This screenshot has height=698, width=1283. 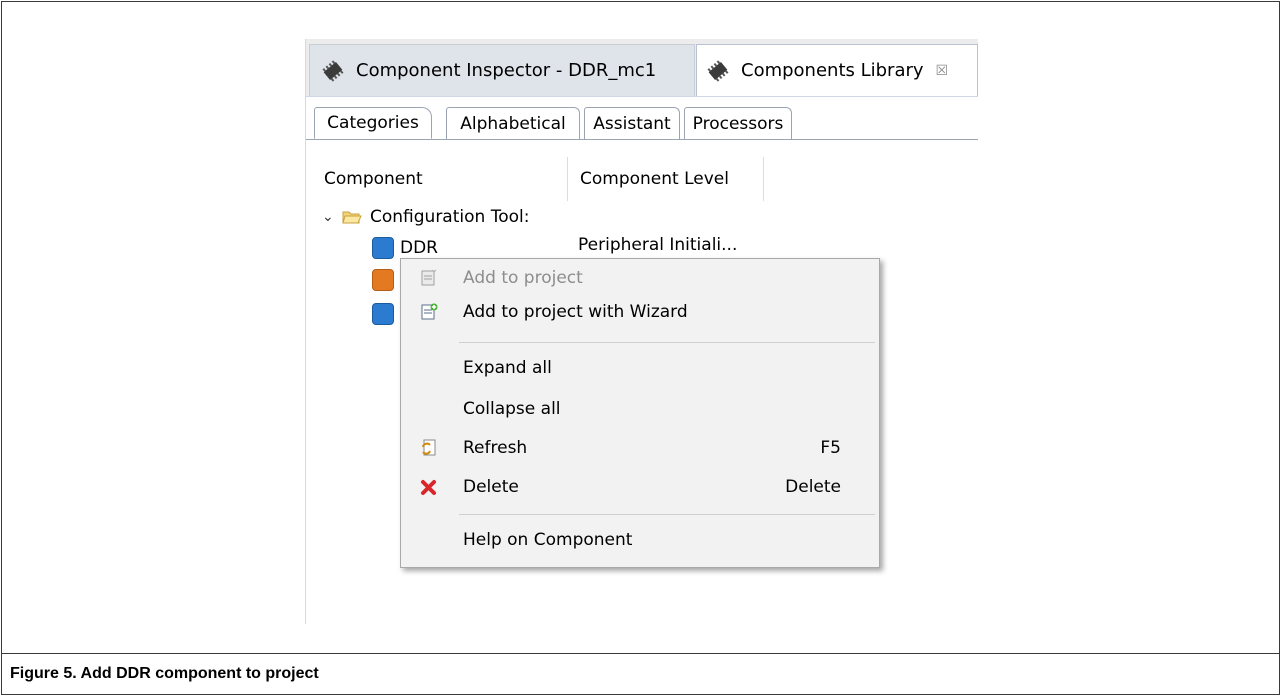 What do you see at coordinates (523, 278) in the screenshot?
I see `menu-item-label: Add to project` at bounding box center [523, 278].